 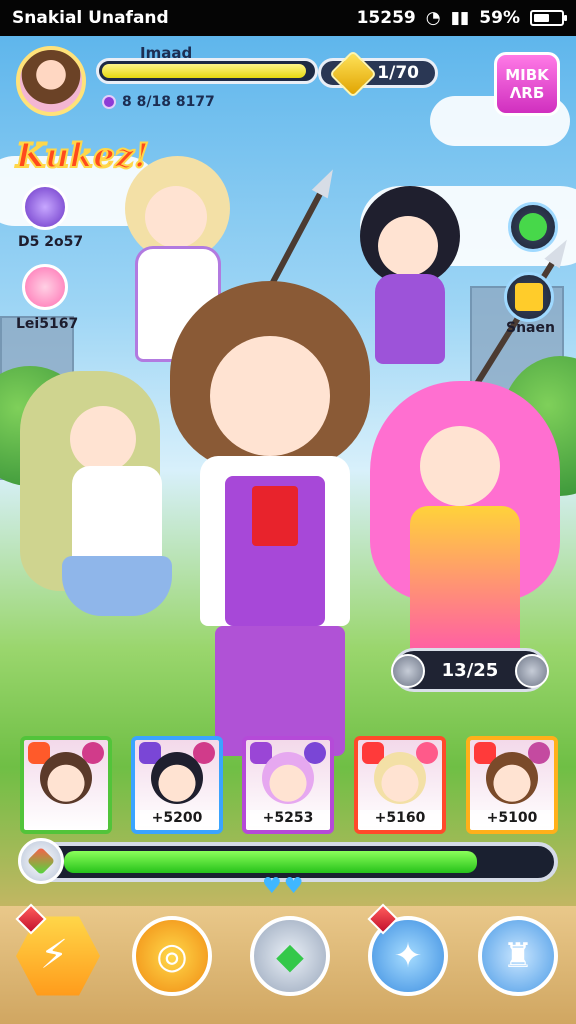 I want to click on side-character-2-icon, so click(x=45, y=287).